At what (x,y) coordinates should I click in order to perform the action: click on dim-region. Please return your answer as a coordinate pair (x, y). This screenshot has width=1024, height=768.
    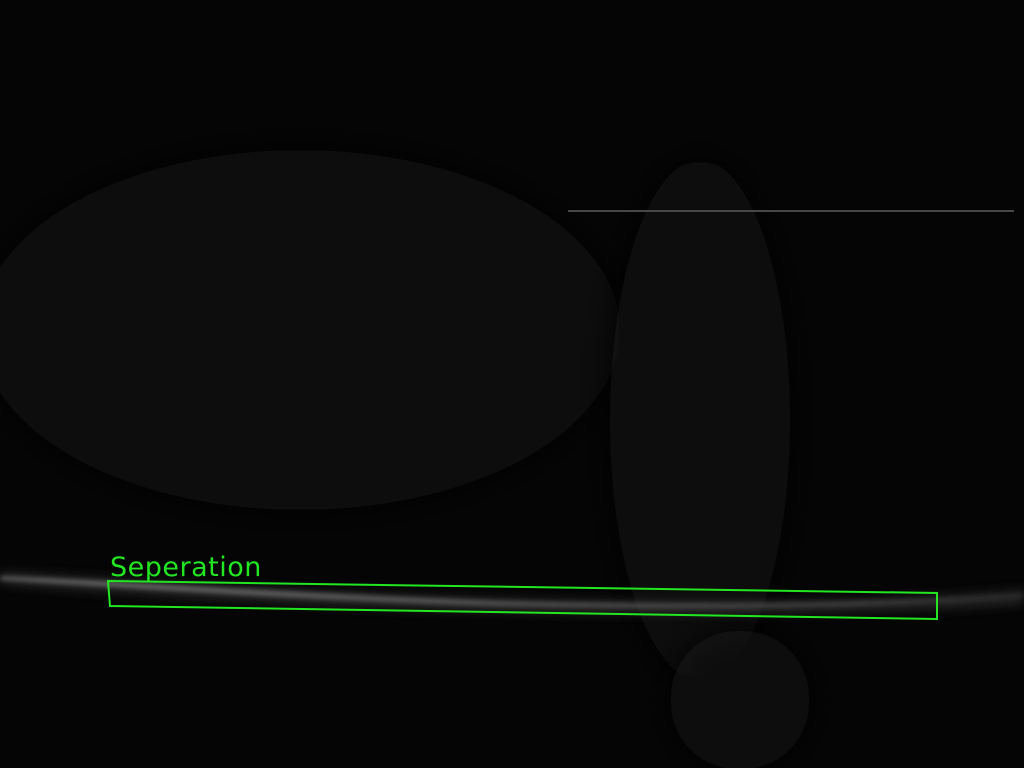
    Looking at the image, I should click on (740, 699).